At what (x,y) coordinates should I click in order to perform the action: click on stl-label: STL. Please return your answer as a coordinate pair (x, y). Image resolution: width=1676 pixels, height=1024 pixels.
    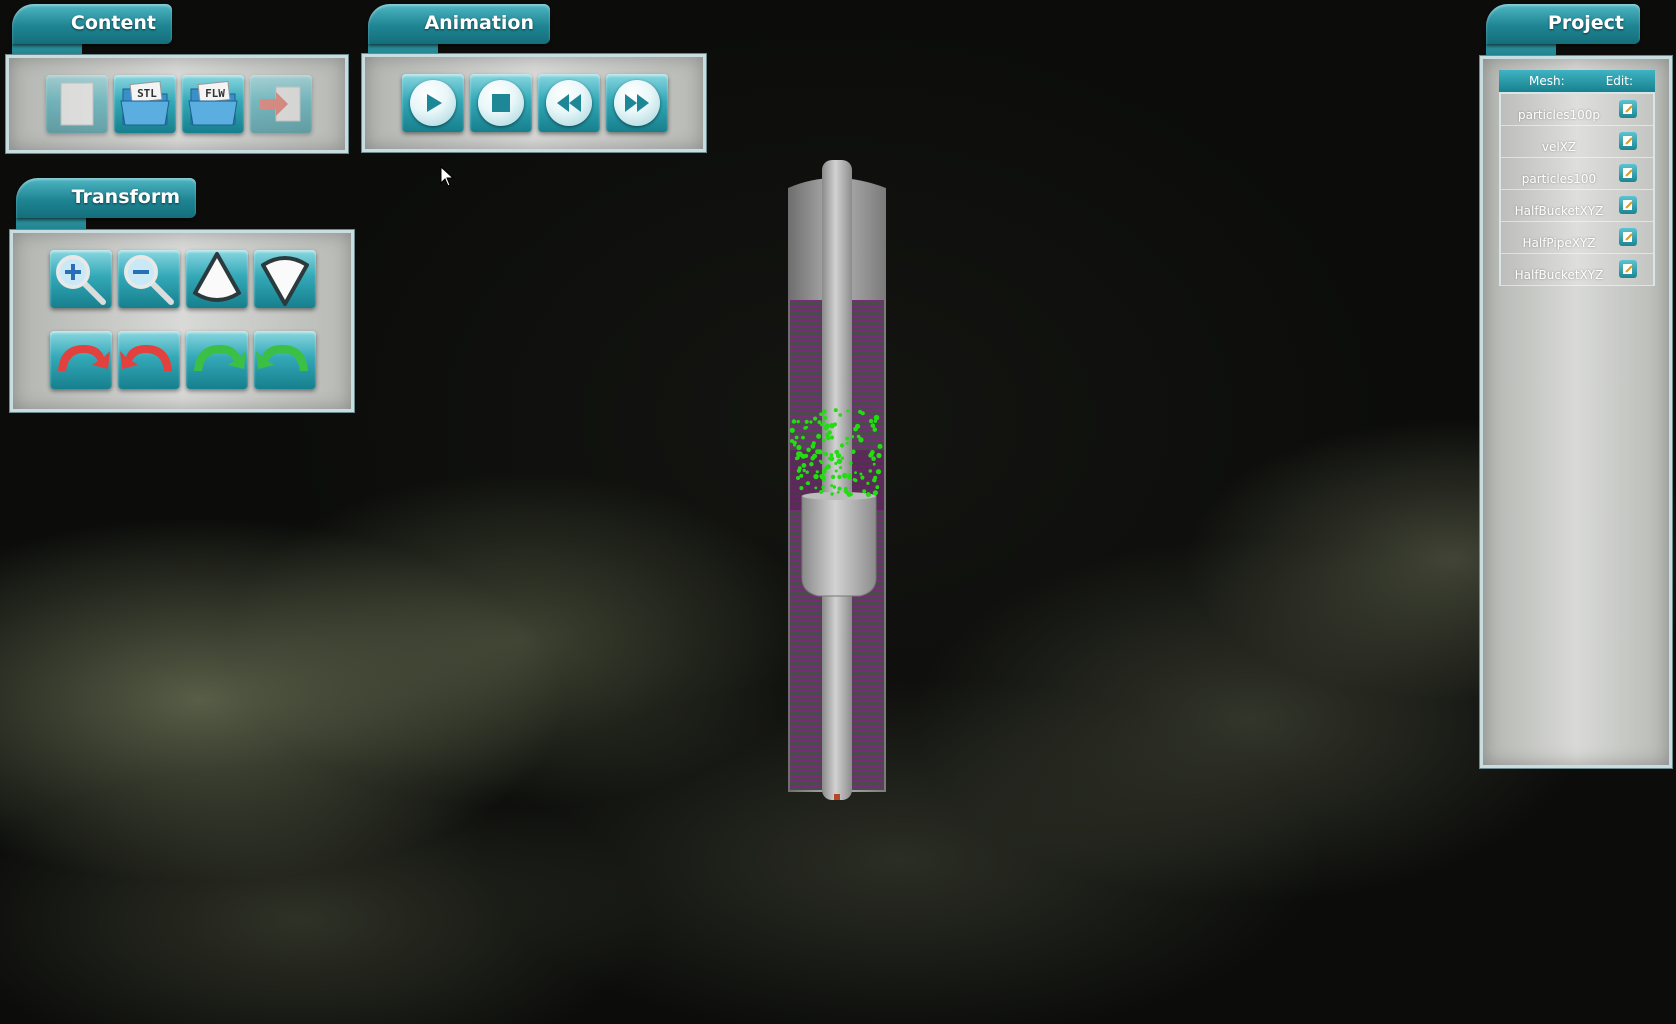
    Looking at the image, I should click on (147, 93).